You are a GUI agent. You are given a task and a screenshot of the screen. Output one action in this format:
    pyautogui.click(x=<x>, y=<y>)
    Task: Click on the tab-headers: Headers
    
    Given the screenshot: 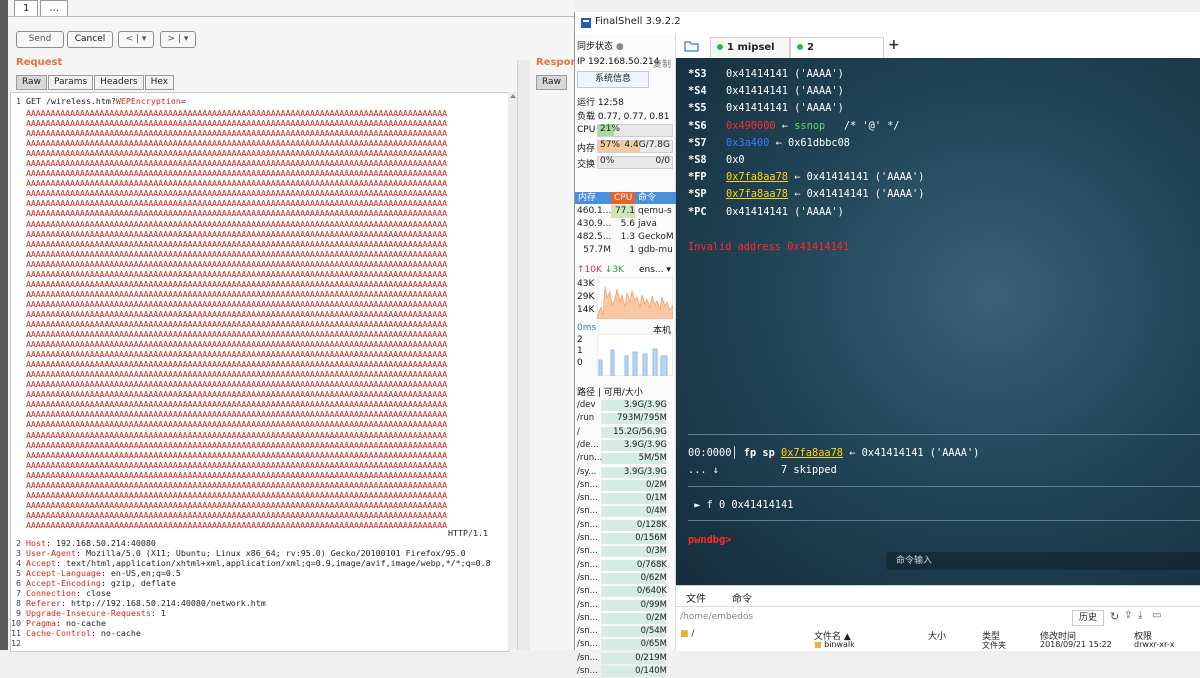 What is the action you would take?
    pyautogui.click(x=119, y=82)
    